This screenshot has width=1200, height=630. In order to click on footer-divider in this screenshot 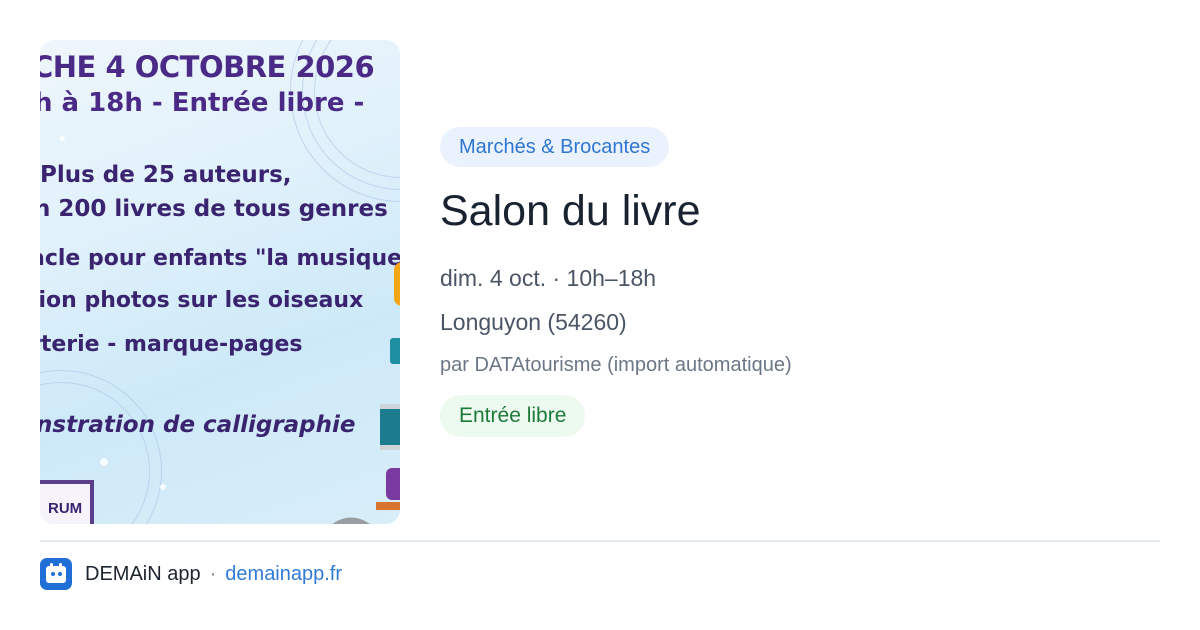, I will do `click(600, 541)`.